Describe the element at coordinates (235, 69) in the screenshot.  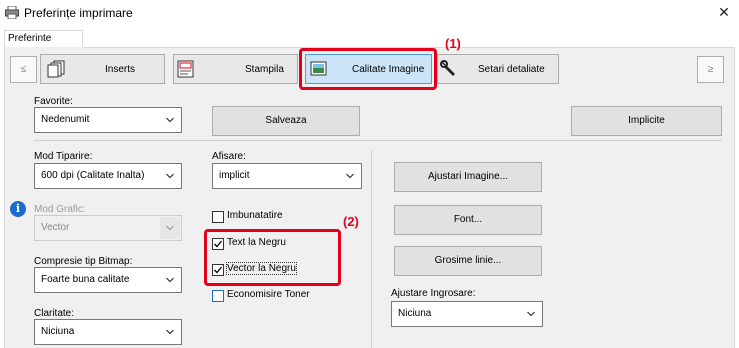
I see `stampila-button: Stampila` at that location.